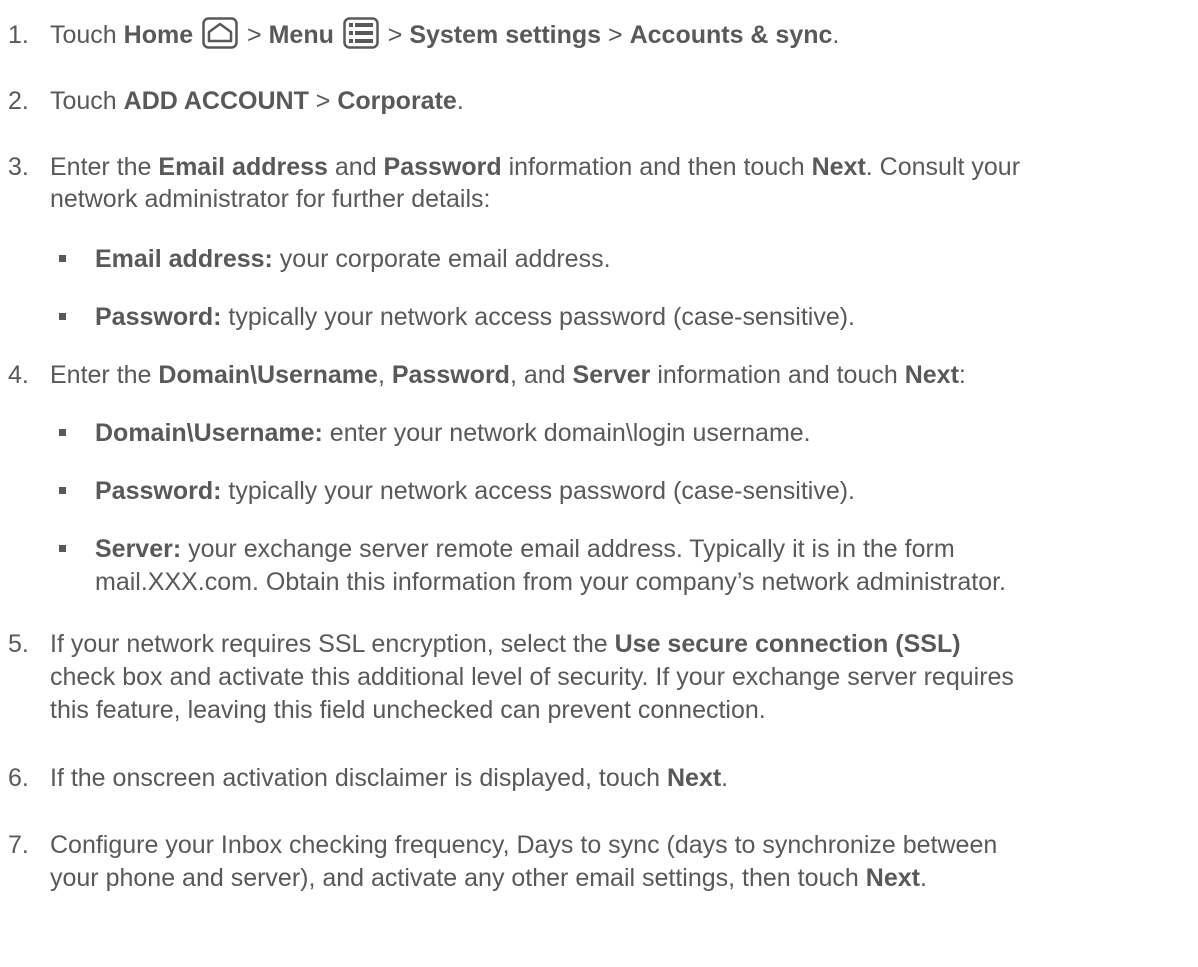 This screenshot has height=967, width=1198. I want to click on step-number: 4., so click(18, 375).